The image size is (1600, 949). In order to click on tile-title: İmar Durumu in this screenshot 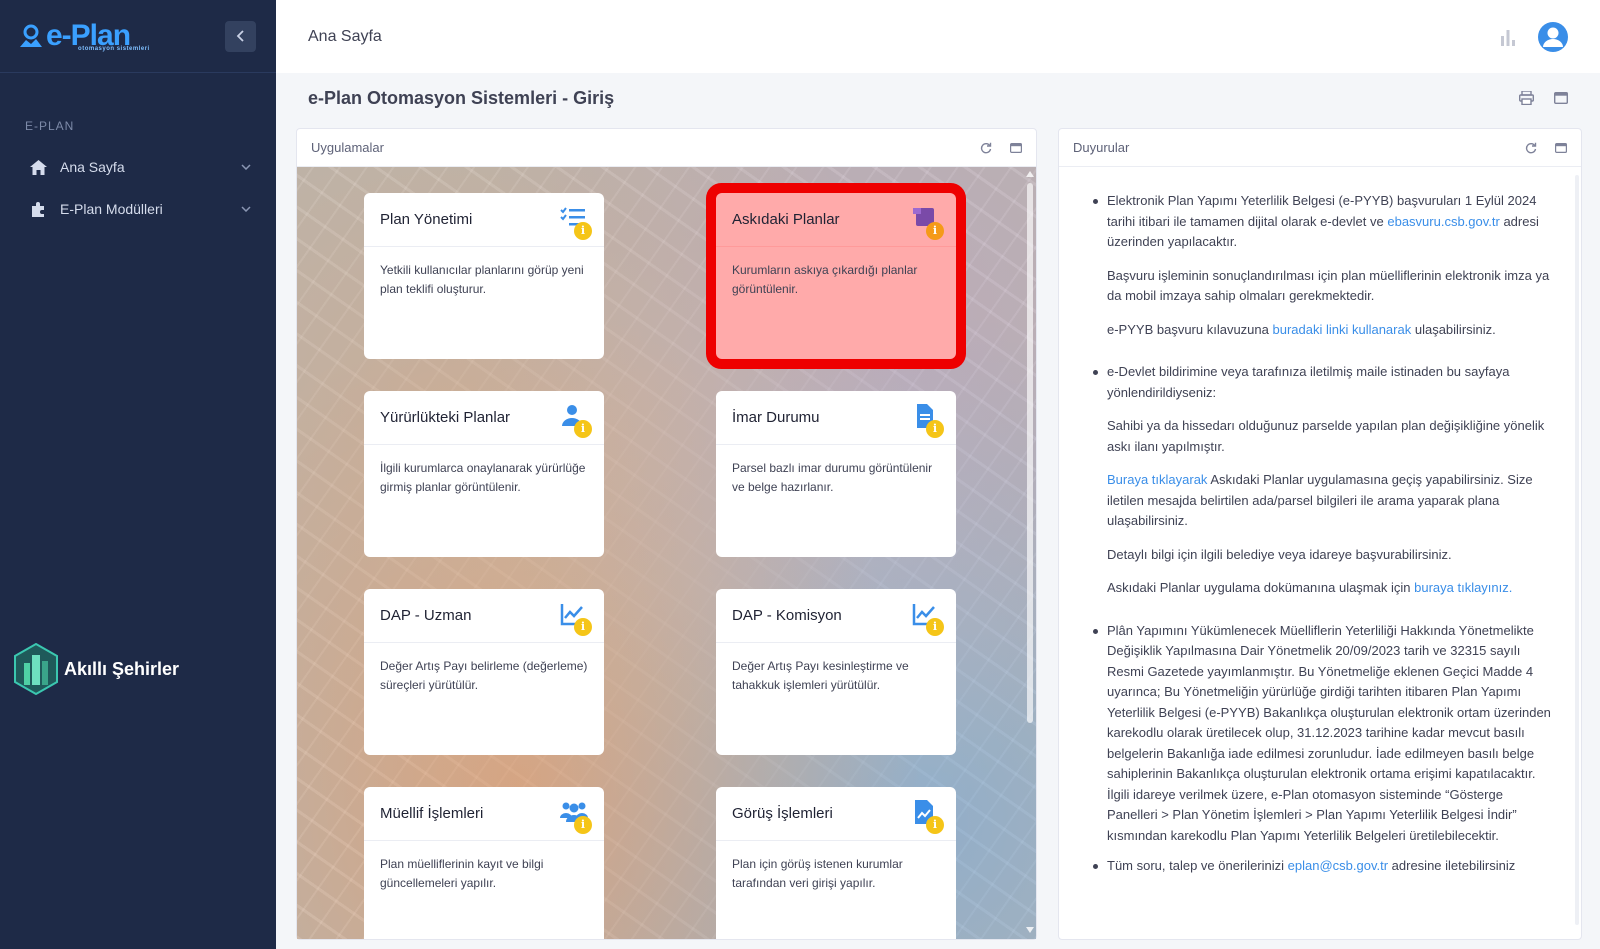, I will do `click(776, 417)`.